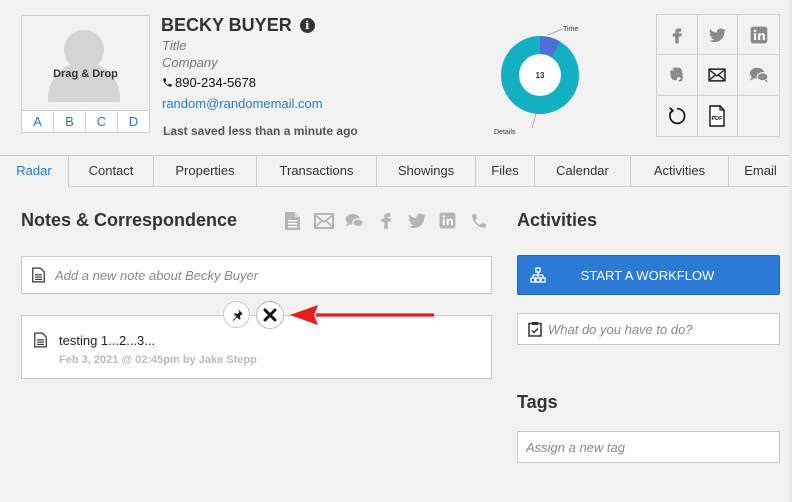 The width and height of the screenshot is (792, 502). I want to click on contact-name-row: BECKY BUYER i, so click(238, 25).